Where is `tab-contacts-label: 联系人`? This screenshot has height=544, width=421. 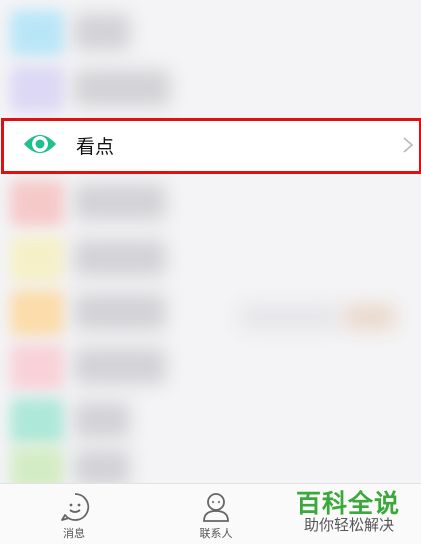
tab-contacts-label: 联系人 is located at coordinates (216, 533).